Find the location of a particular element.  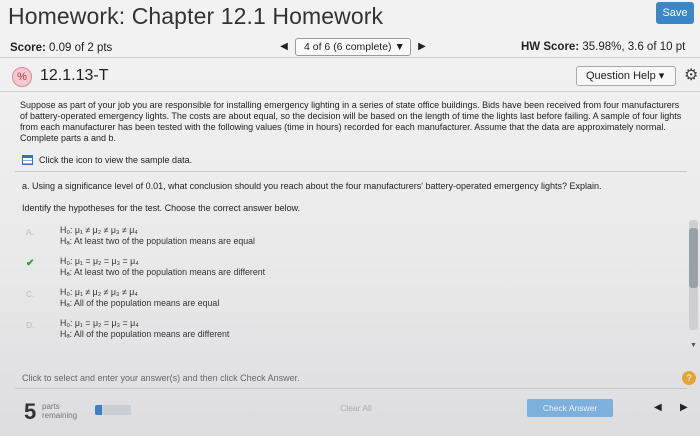

hw-score: HW Score: 35.98%, 3.6 of 10 pt is located at coordinates (603, 47).